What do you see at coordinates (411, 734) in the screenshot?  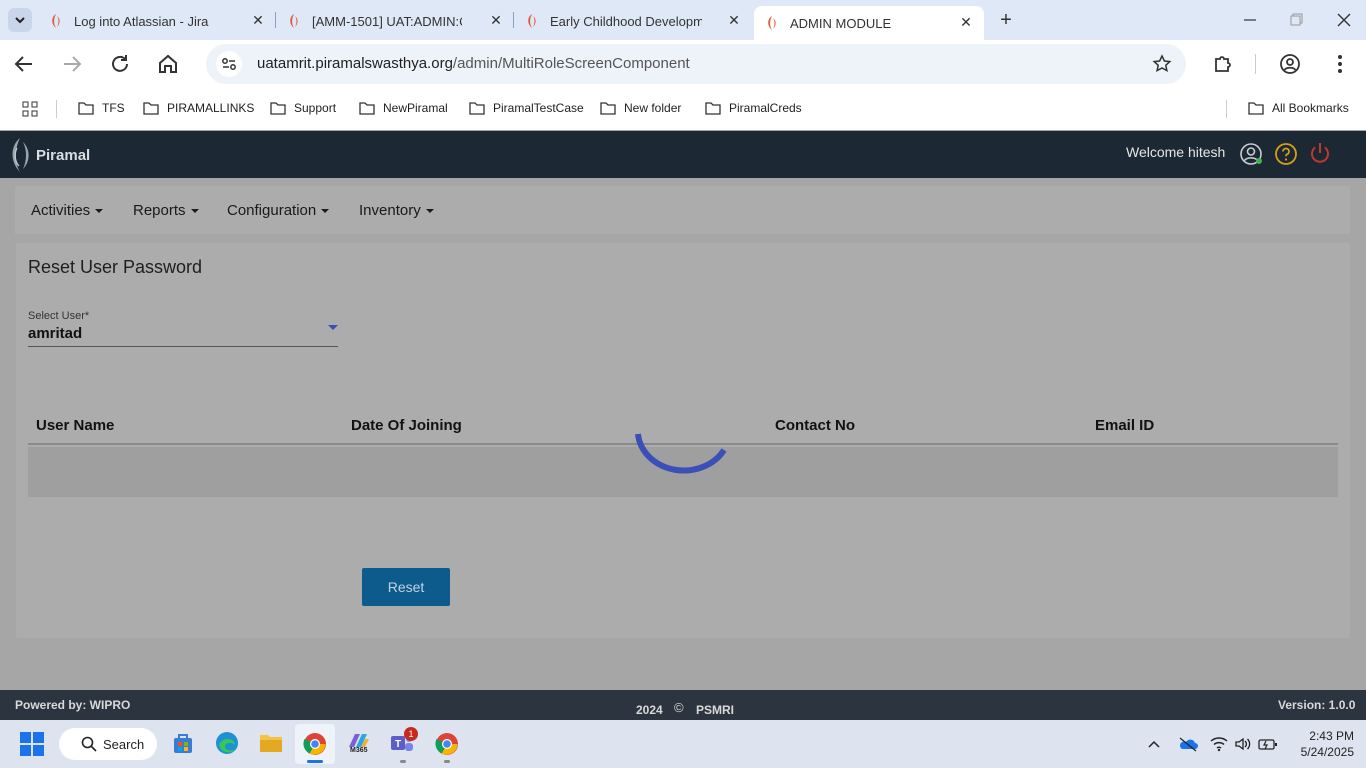 I see `notification-badge: 1` at bounding box center [411, 734].